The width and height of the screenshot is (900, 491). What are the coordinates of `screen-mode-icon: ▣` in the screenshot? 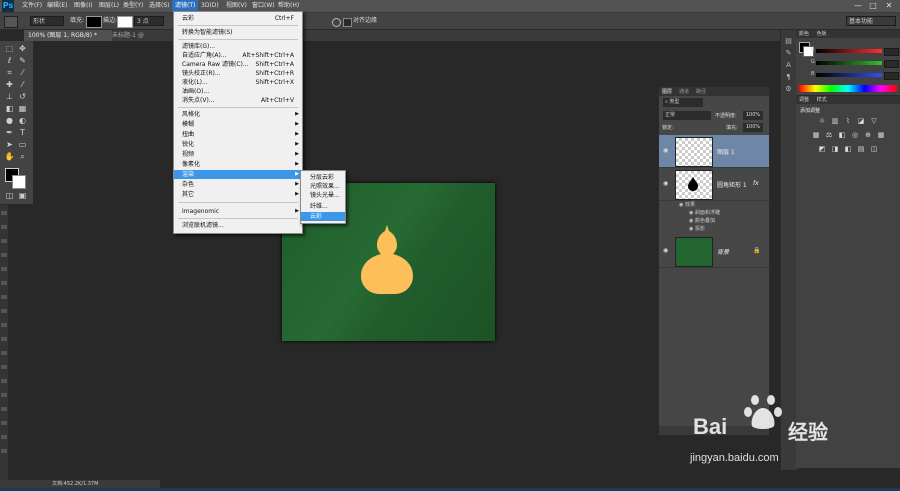 It's located at (22, 196).